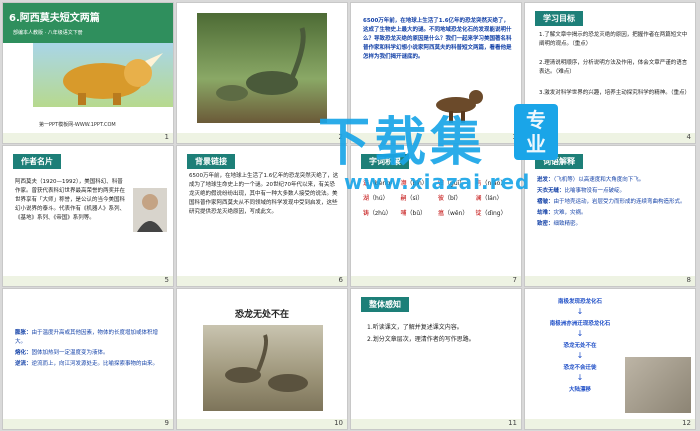 This screenshot has height=431, width=700. I want to click on definition-text: 由于温度升高或其他因素，物体的长度增加或体积增大。, so click(87, 337).